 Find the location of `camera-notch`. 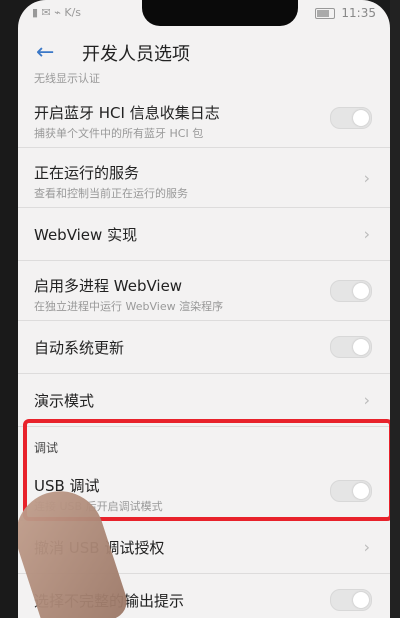

camera-notch is located at coordinates (220, 13).